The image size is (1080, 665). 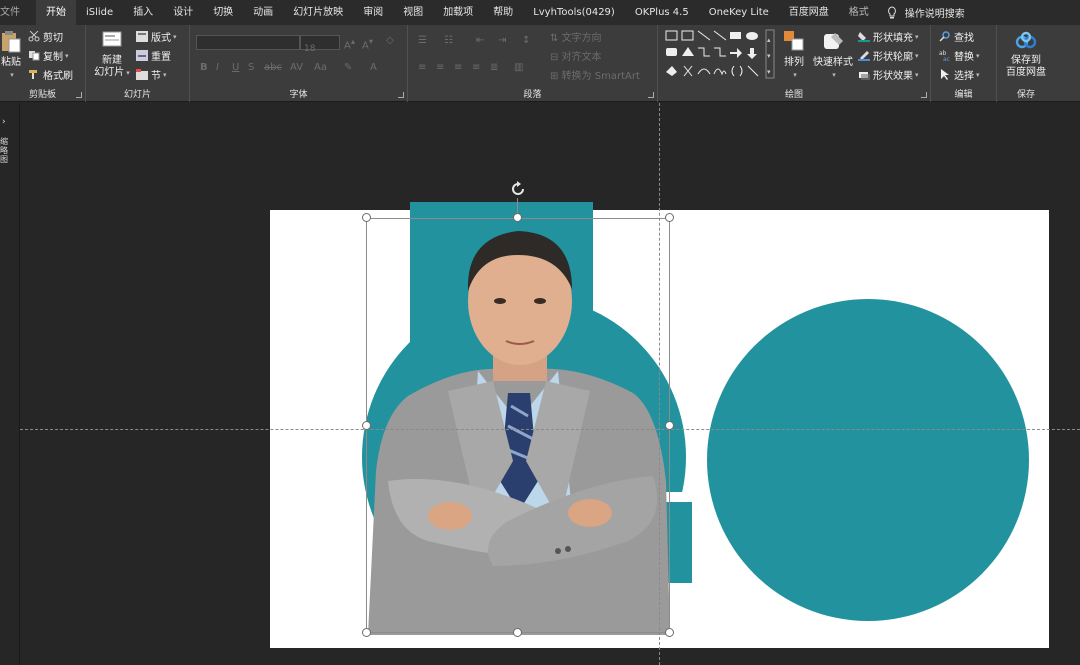 I want to click on arrange-button: 排列 ▾, so click(x=794, y=55).